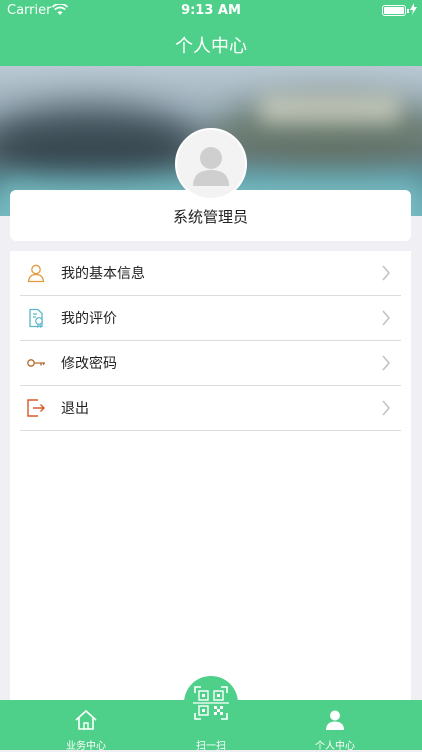 This screenshot has width=422, height=752. What do you see at coordinates (210, 318) in the screenshot?
I see `menu-item-my-evaluation: 我的评价` at bounding box center [210, 318].